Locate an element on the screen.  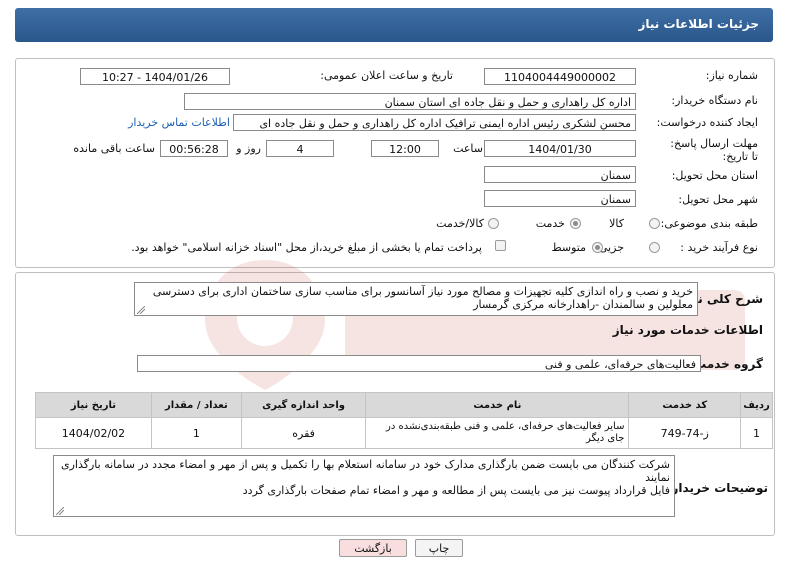
city-field: سمنان is located at coordinates (560, 198).